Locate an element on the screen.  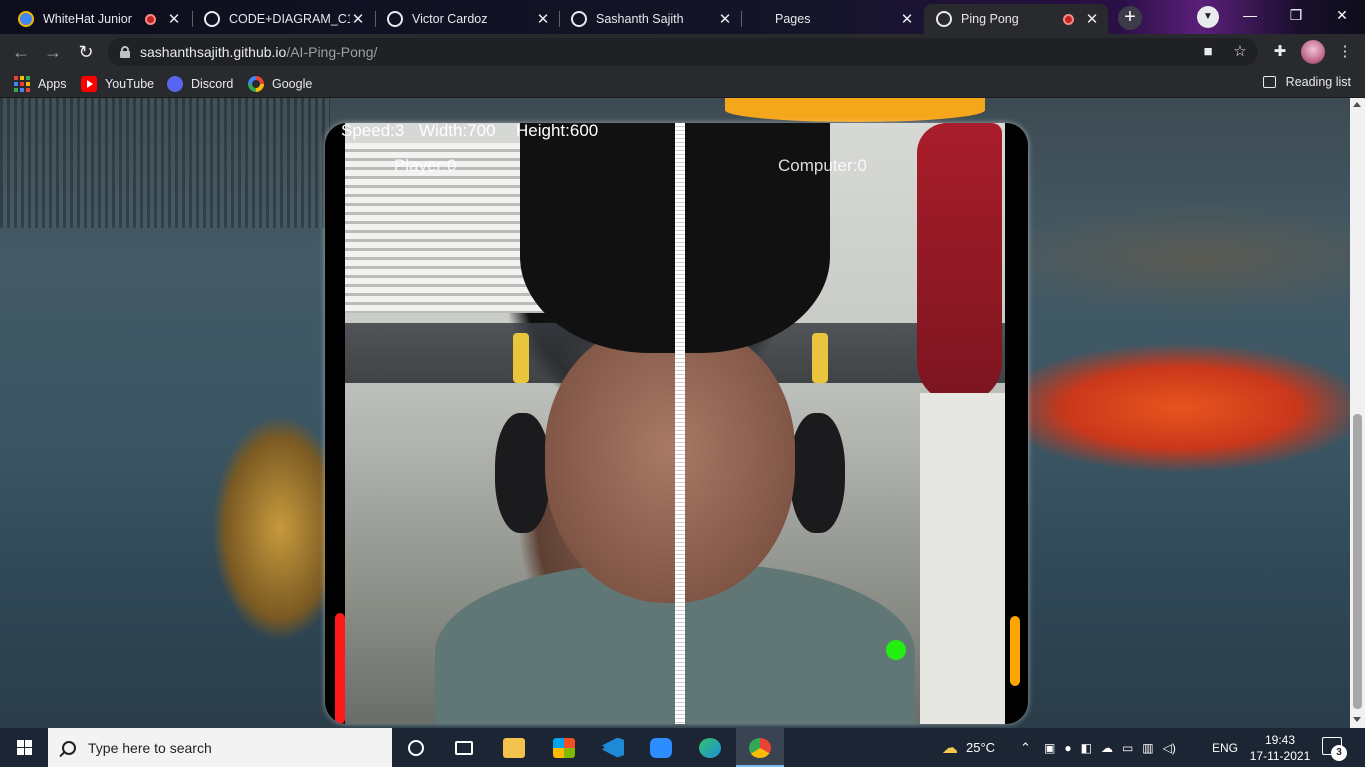
player-paddle is located at coordinates (340, 668).